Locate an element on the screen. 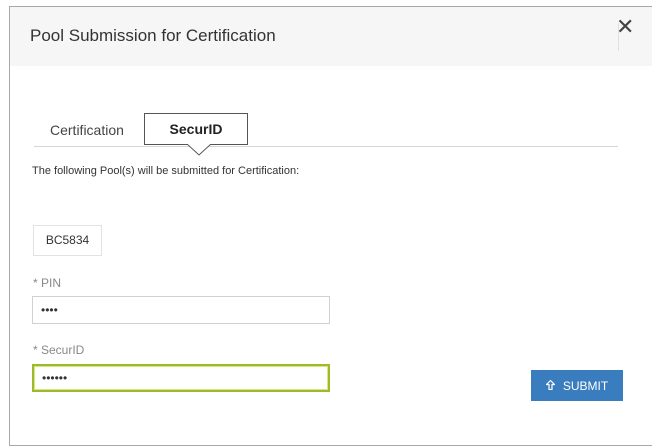  tab-certification: Certification is located at coordinates (87, 130).